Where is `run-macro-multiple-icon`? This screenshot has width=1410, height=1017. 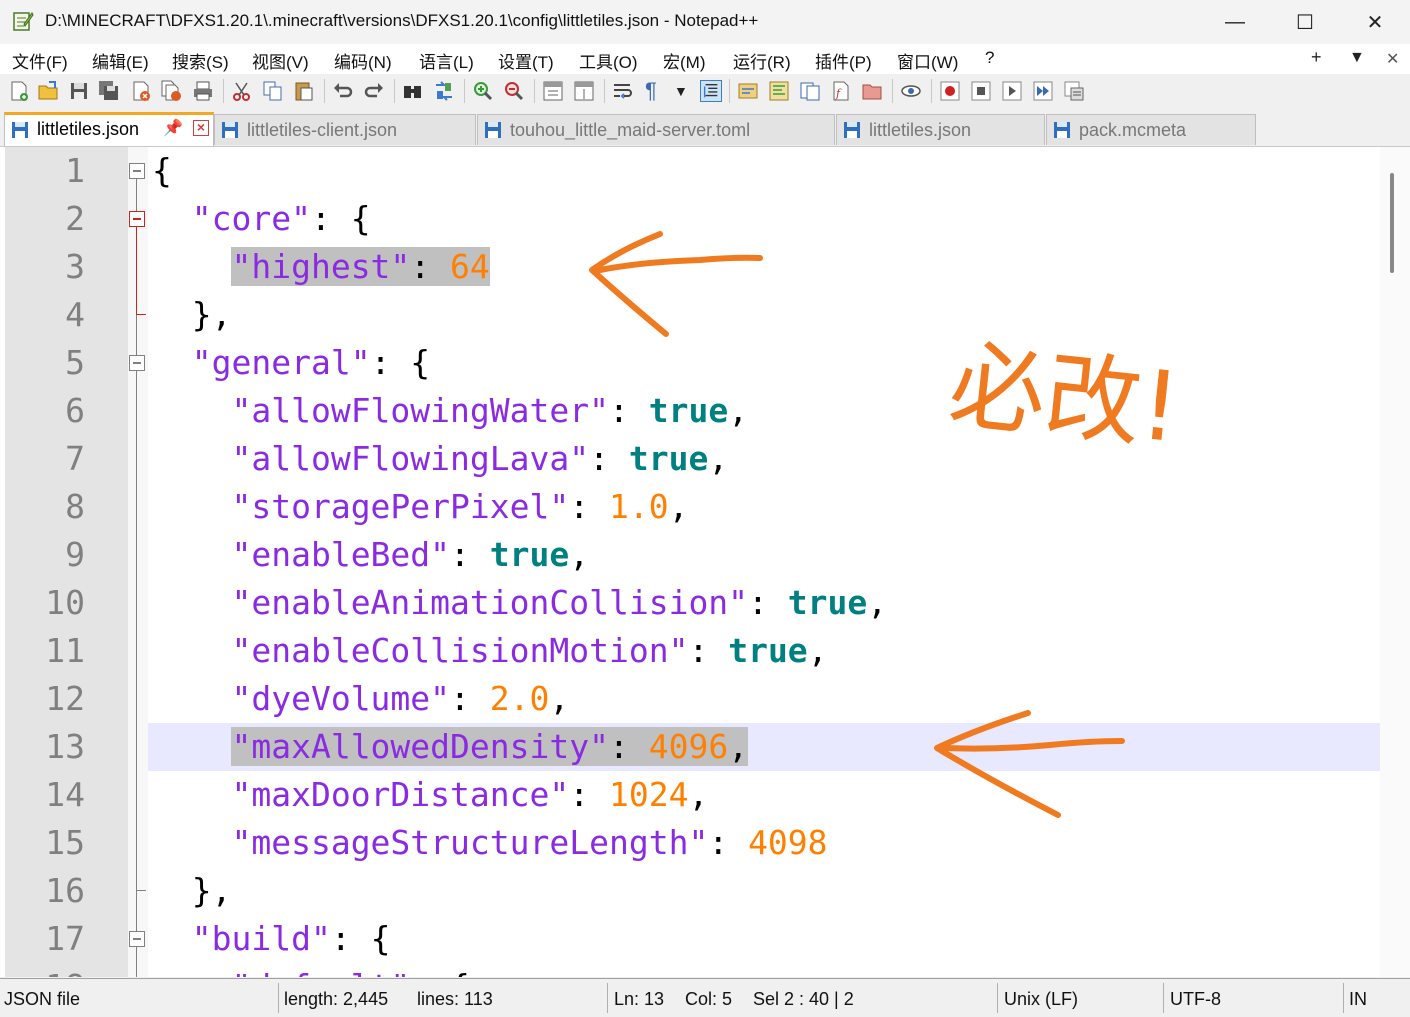
run-macro-multiple-icon is located at coordinates (1043, 91).